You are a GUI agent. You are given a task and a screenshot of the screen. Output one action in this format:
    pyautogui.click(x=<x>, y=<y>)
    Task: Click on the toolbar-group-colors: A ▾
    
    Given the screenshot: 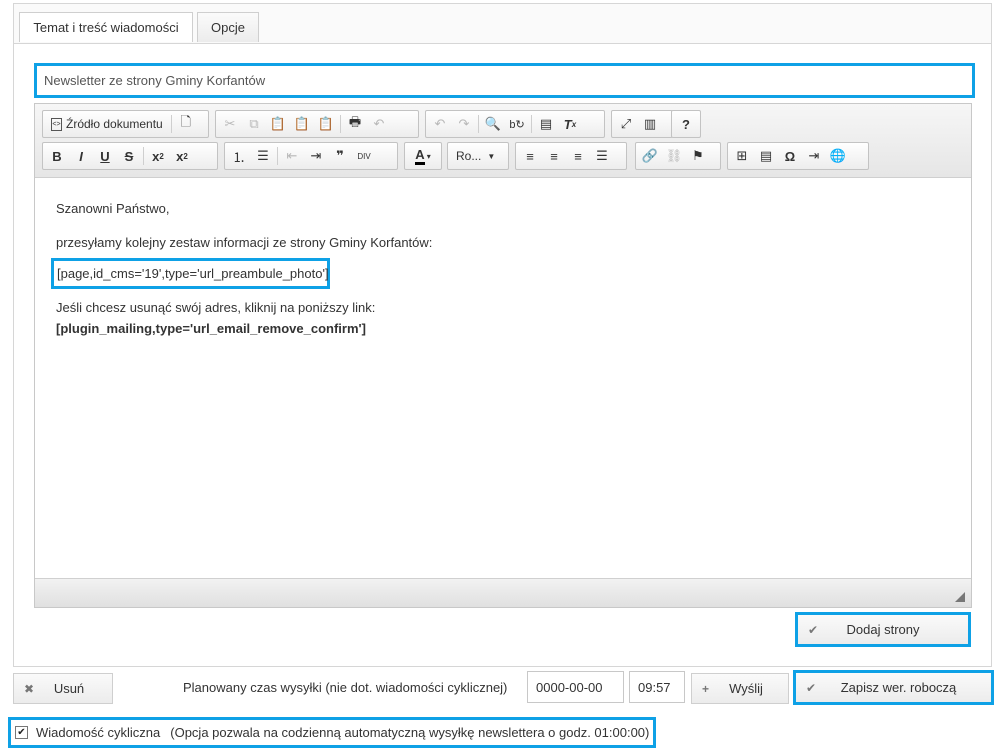 What is the action you would take?
    pyautogui.click(x=423, y=156)
    